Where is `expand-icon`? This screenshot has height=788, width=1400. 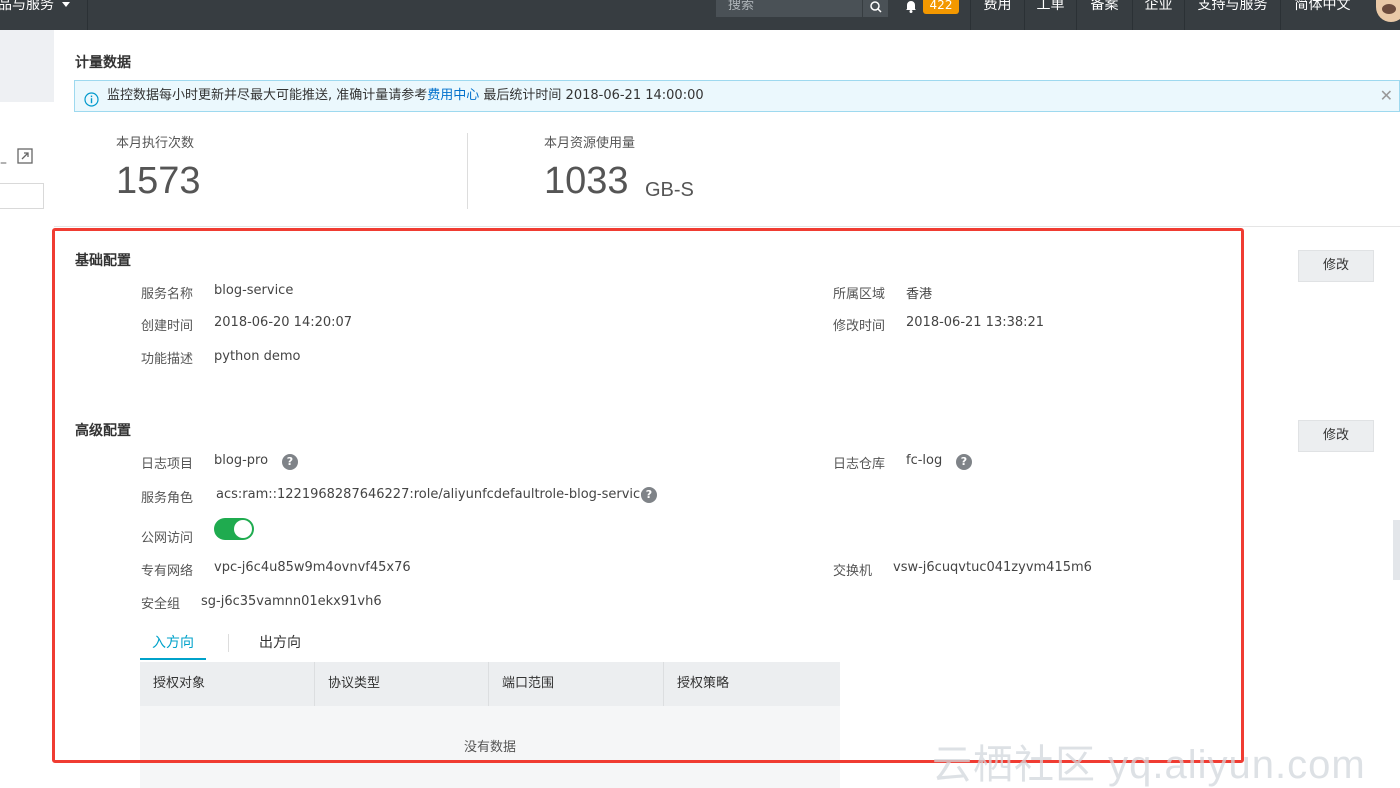
expand-icon is located at coordinates (25, 158).